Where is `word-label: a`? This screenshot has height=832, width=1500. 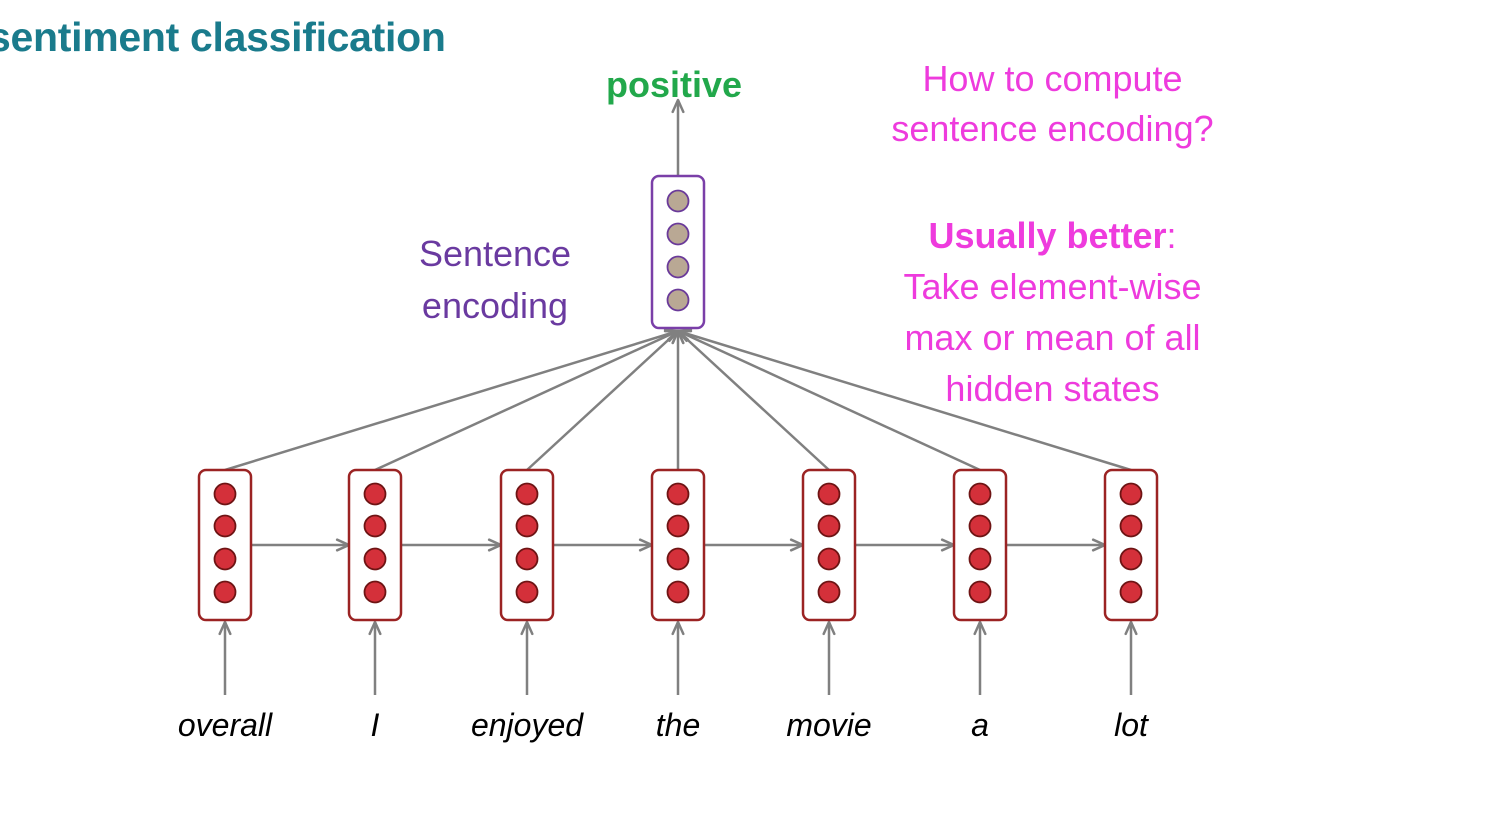
word-label: a is located at coordinates (980, 725).